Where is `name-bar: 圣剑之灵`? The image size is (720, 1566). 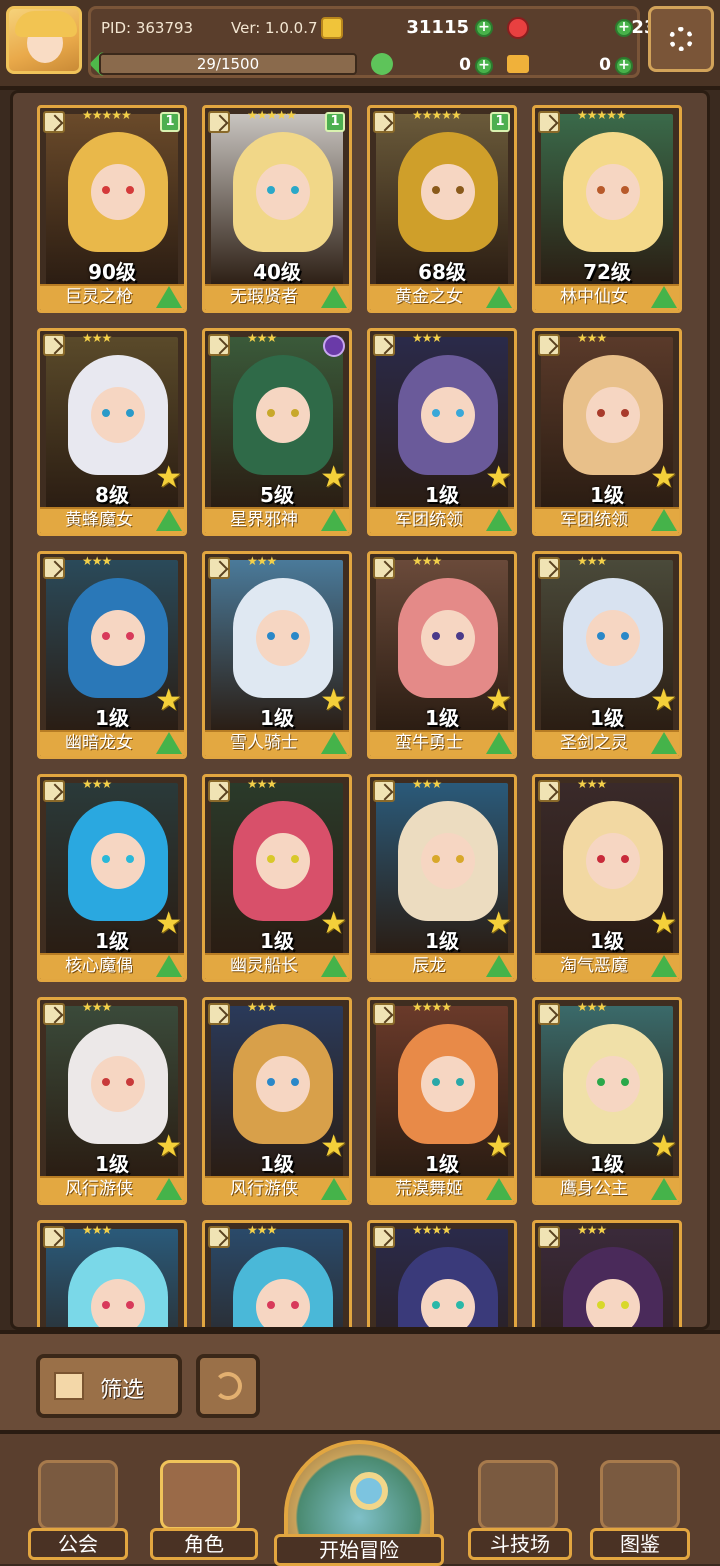 name-bar: 圣剑之灵 is located at coordinates (607, 743).